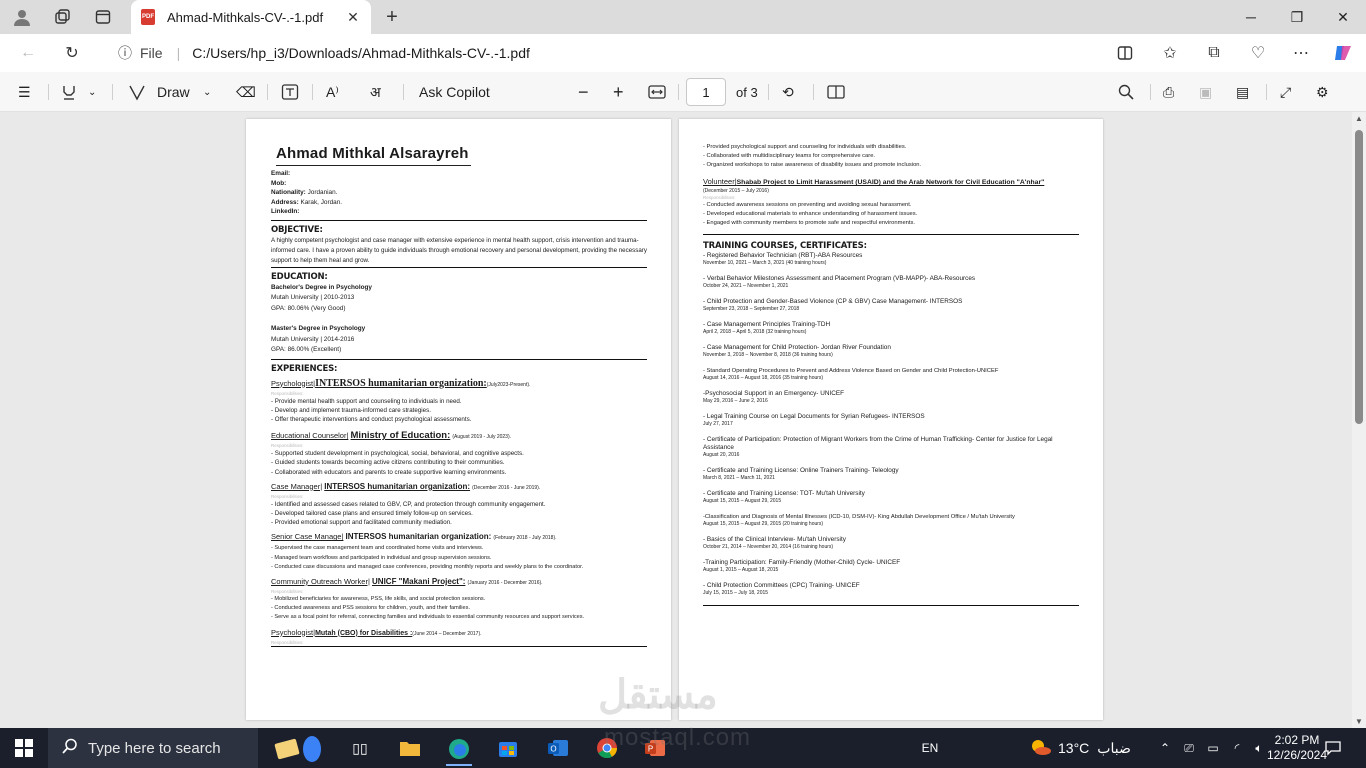 This screenshot has width=1366, height=768. What do you see at coordinates (508, 748) in the screenshot?
I see `microsoft-store-icon` at bounding box center [508, 748].